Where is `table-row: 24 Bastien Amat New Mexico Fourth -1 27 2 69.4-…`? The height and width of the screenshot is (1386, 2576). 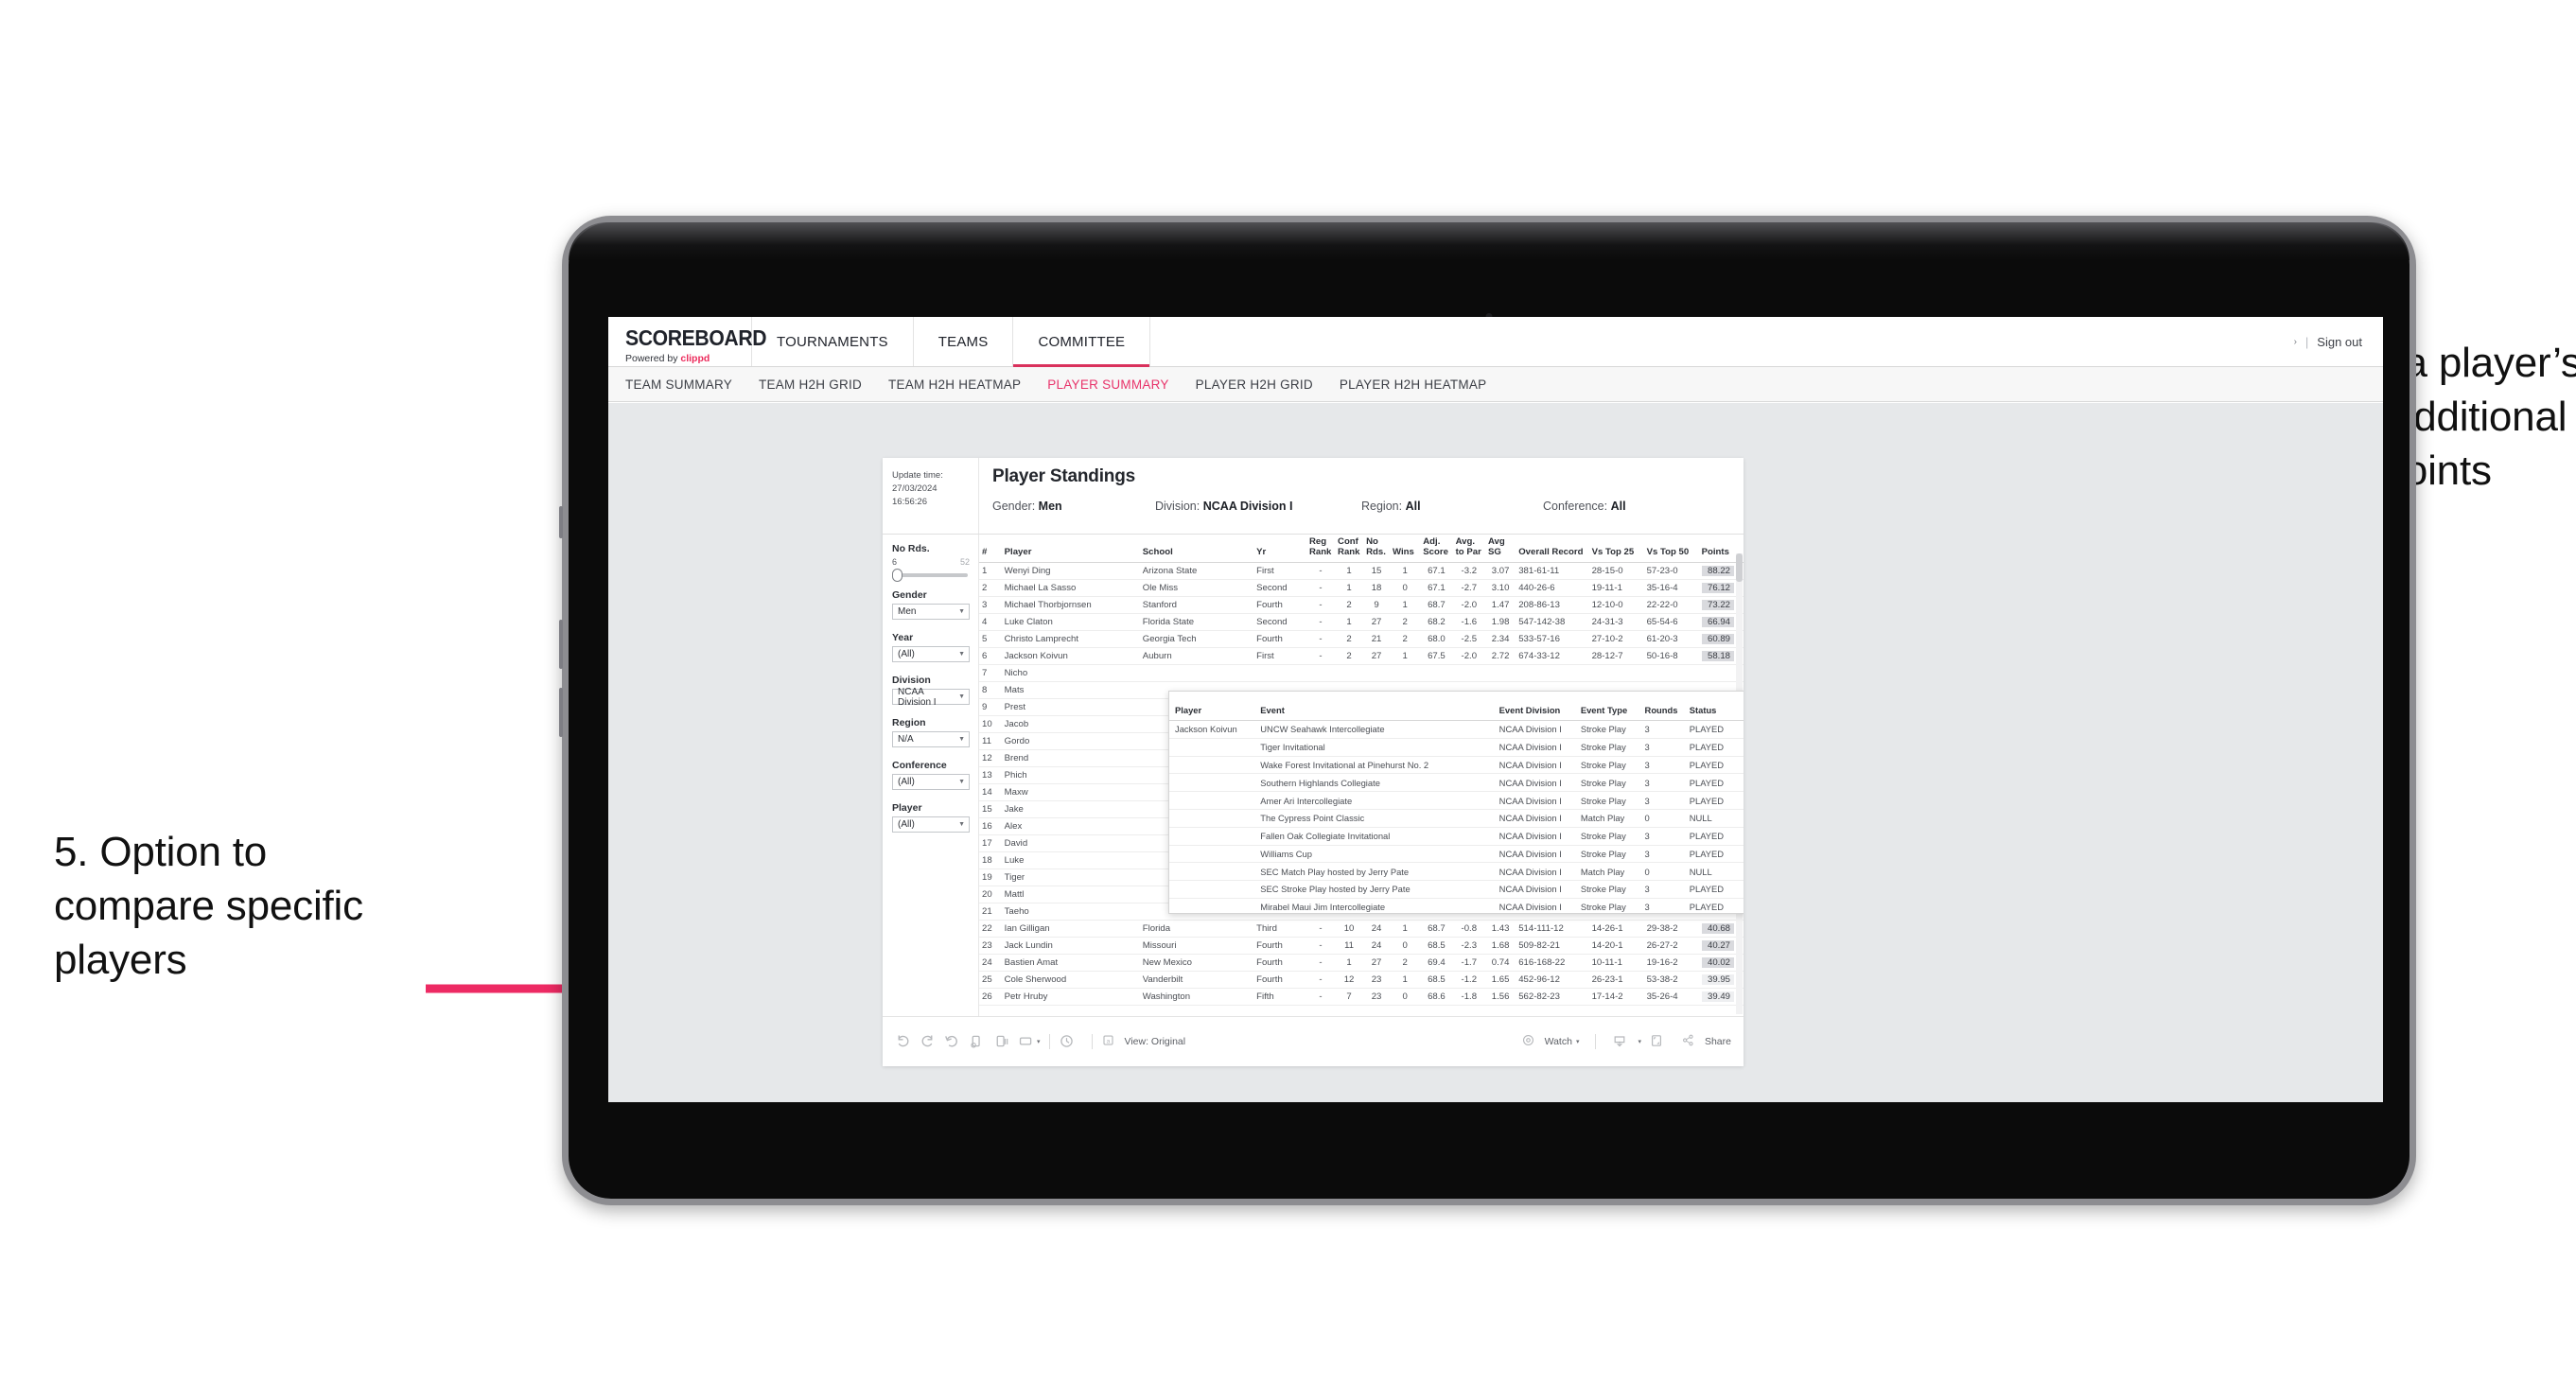
table-row: 24 Bastien Amat New Mexico Fourth -1 27 2 69.4-… is located at coordinates (1362, 963).